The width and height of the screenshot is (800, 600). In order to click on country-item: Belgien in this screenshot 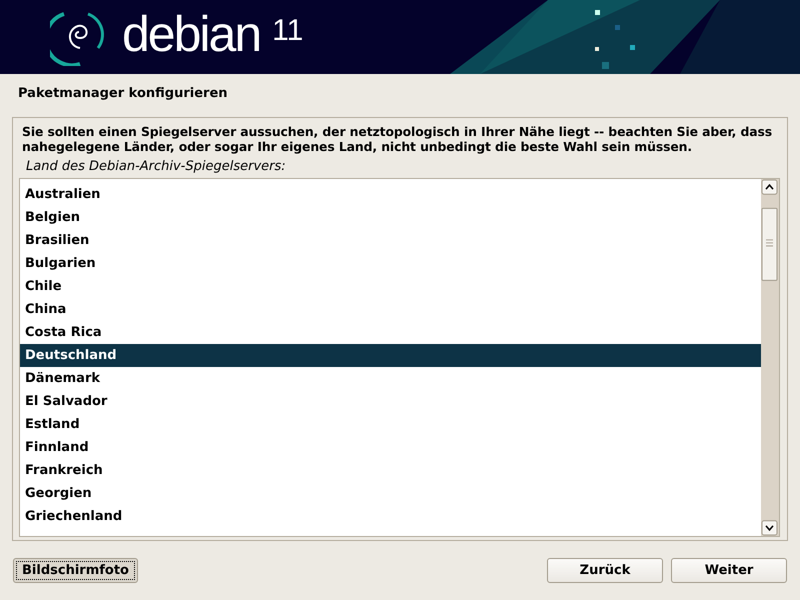, I will do `click(390, 217)`.